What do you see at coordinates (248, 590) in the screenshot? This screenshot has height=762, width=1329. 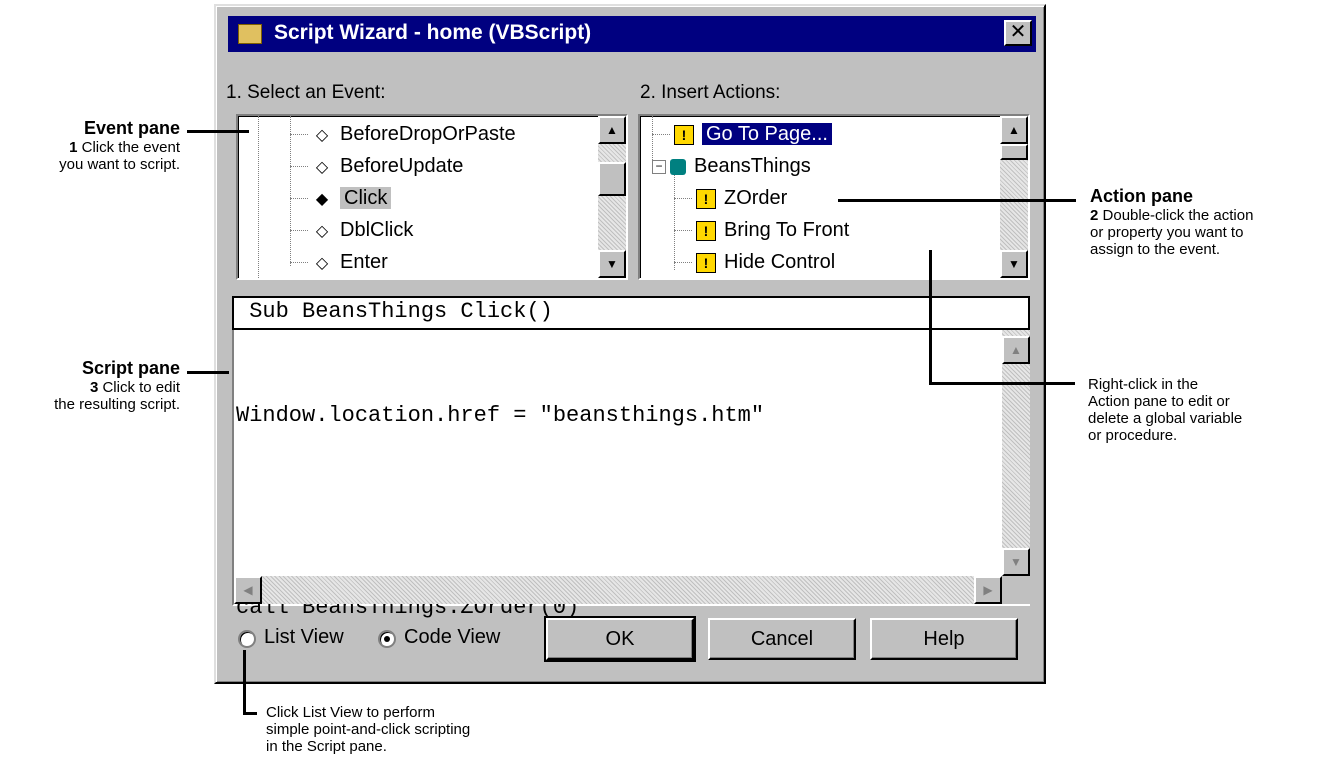 I see `scroll-left-arrow-icon: ◀` at bounding box center [248, 590].